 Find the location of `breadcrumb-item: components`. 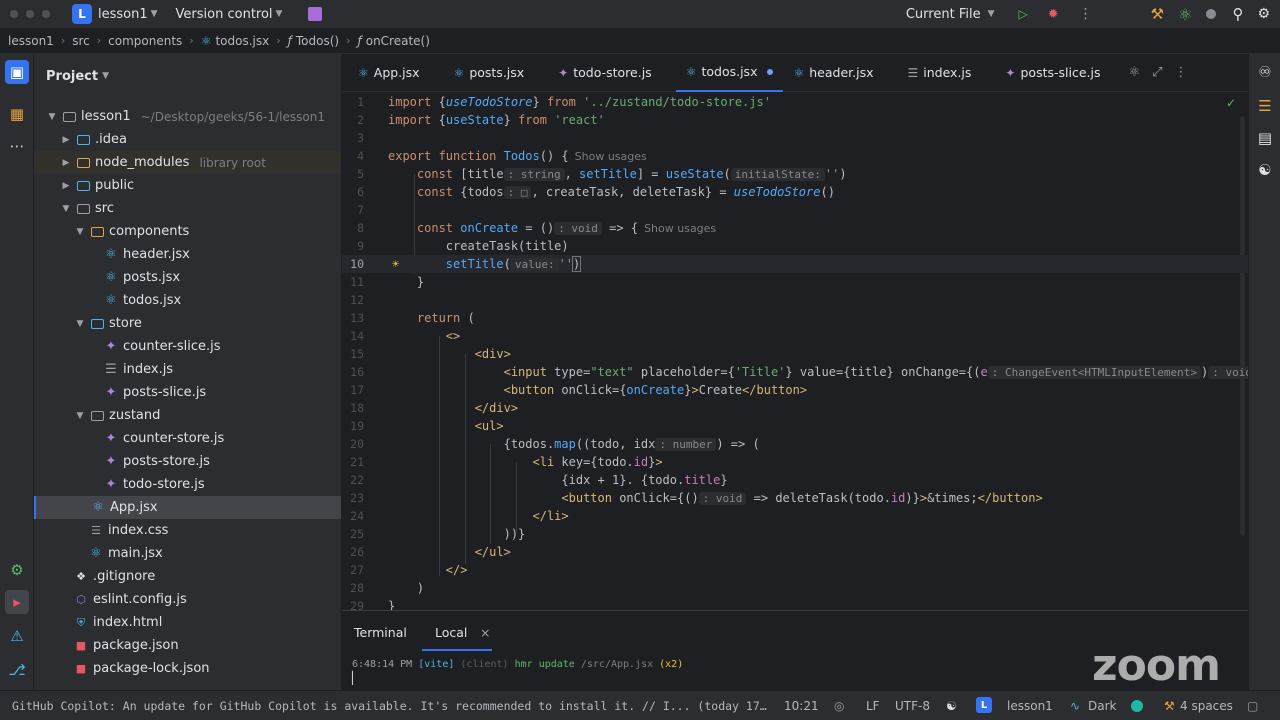

breadcrumb-item: components is located at coordinates (145, 41).